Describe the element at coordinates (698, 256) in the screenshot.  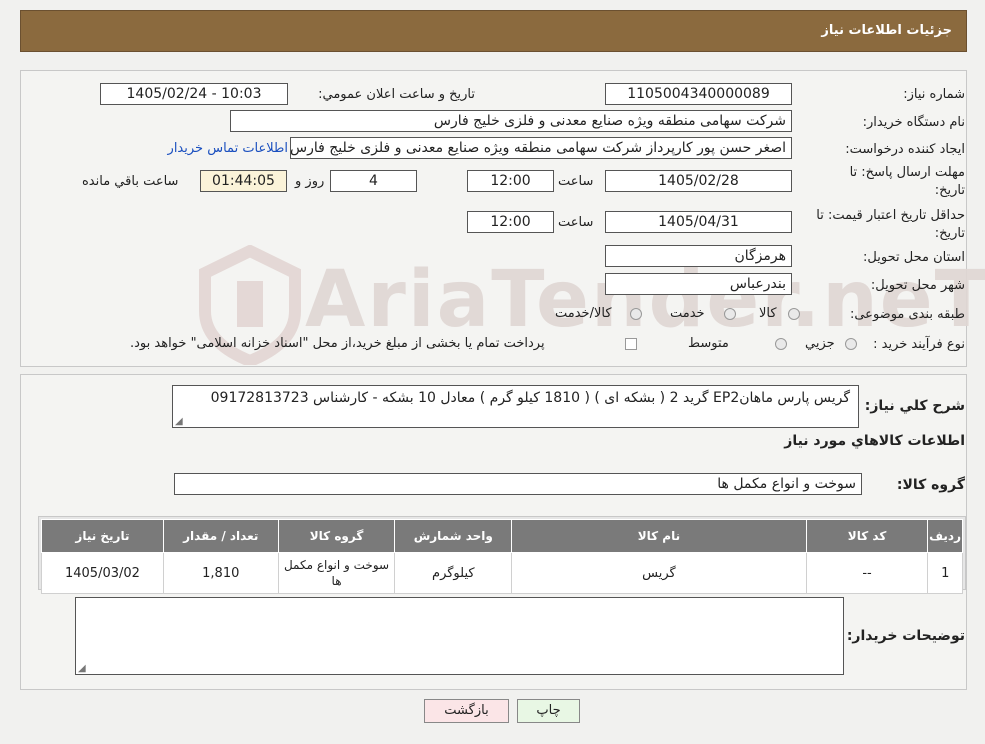
I see `province-field: هرمزگان` at that location.